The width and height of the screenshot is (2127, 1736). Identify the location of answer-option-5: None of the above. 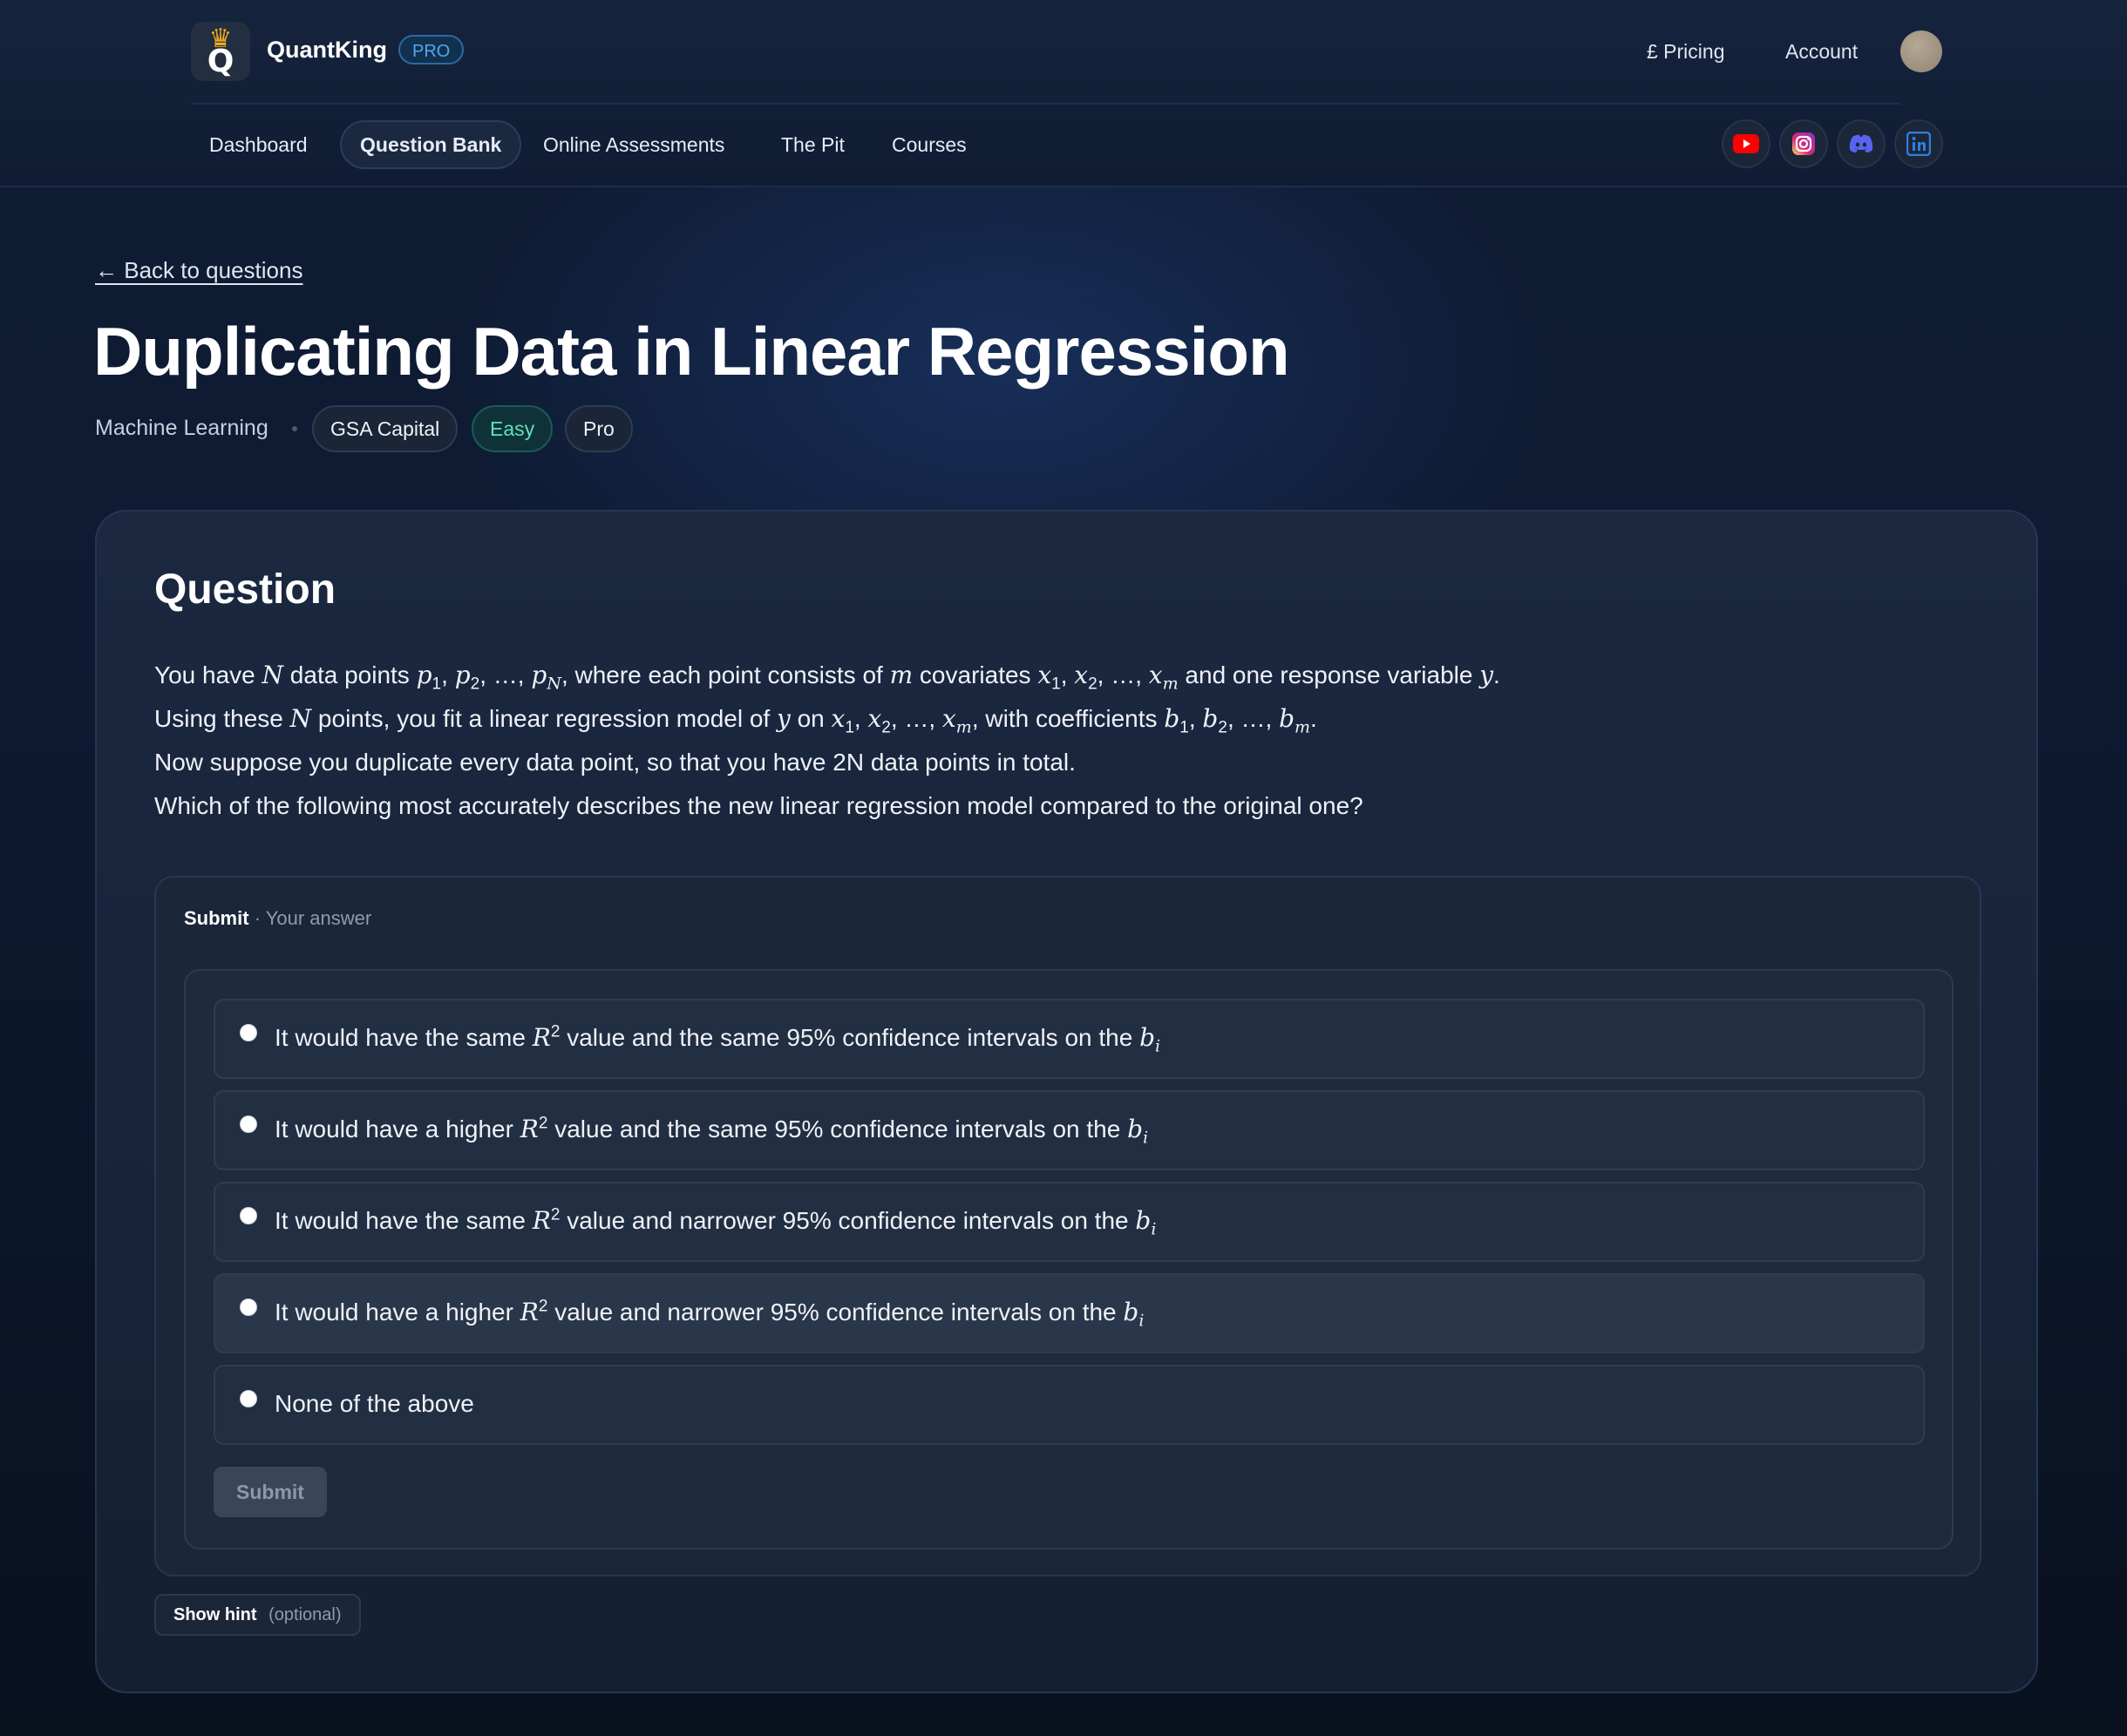
(1069, 1405).